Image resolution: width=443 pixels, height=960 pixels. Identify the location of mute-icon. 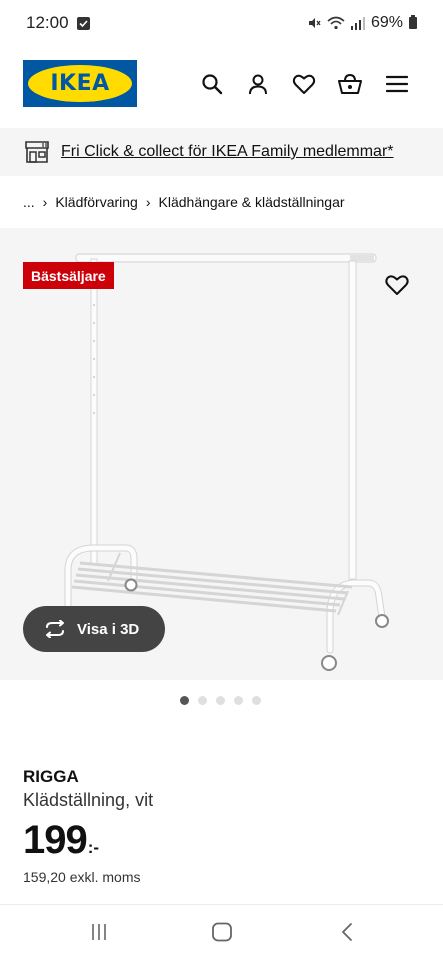
(314, 23).